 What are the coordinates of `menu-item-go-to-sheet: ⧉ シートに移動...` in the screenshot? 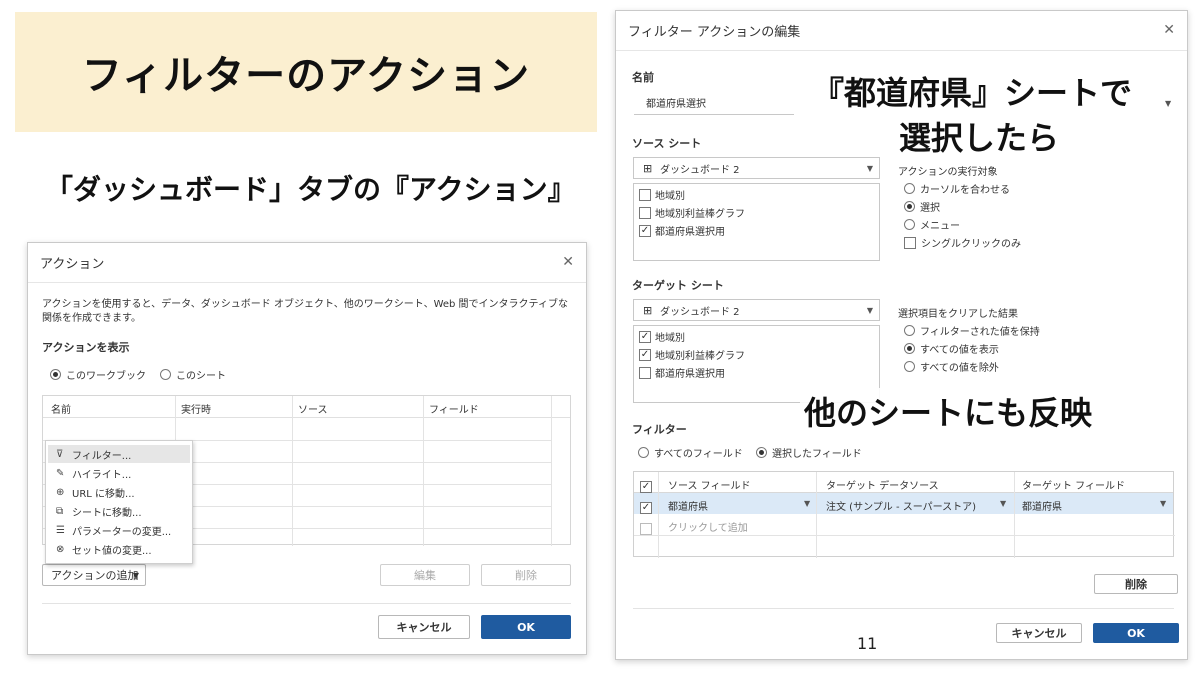 It's located at (119, 511).